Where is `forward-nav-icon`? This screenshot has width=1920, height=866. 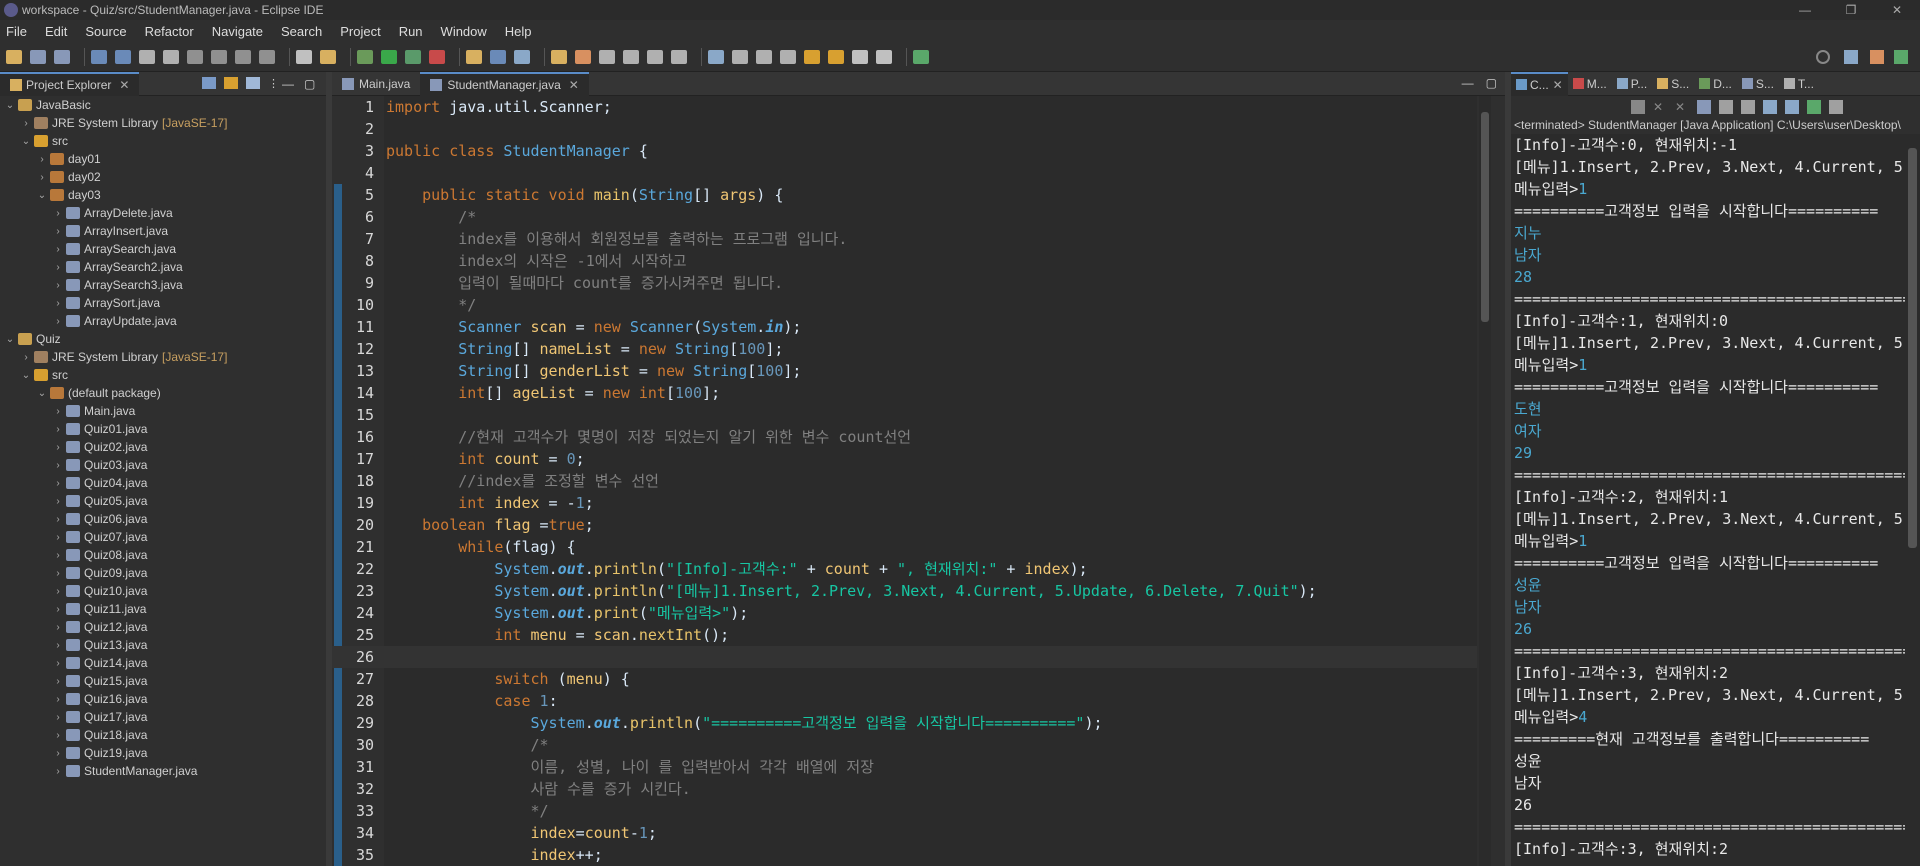 forward-nav-icon is located at coordinates (836, 56).